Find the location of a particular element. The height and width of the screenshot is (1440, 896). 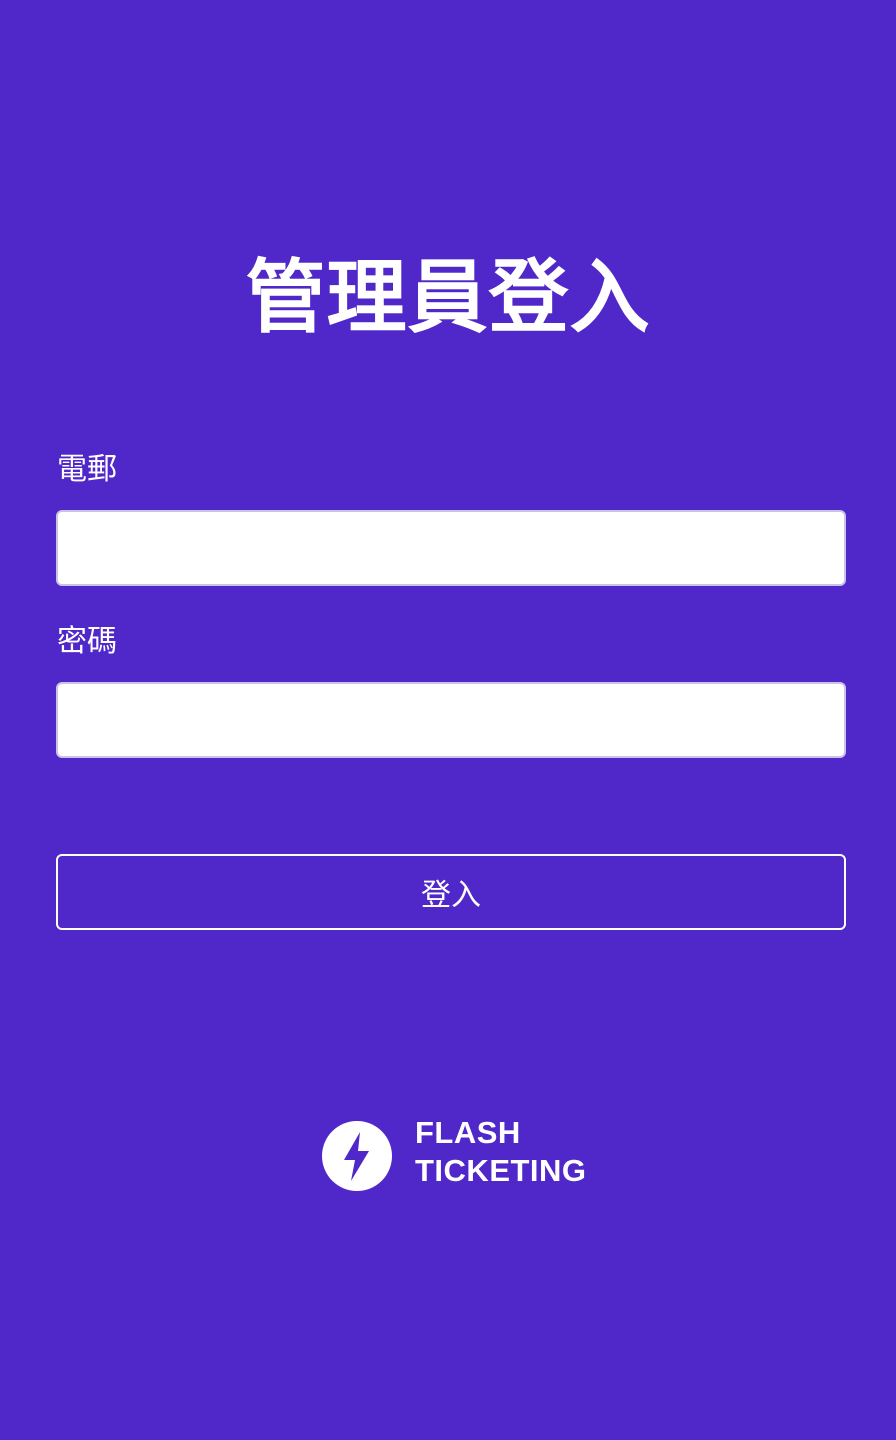

login-button: 登入 is located at coordinates (451, 892).